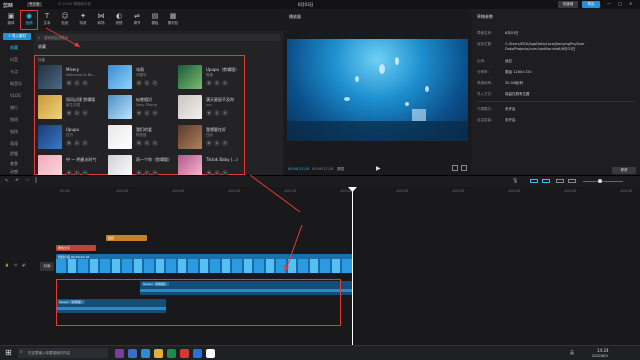 Image resolution: width=640 pixels, height=360 pixels. I want to click on arrow-to-audio-track, so click(293, 248).